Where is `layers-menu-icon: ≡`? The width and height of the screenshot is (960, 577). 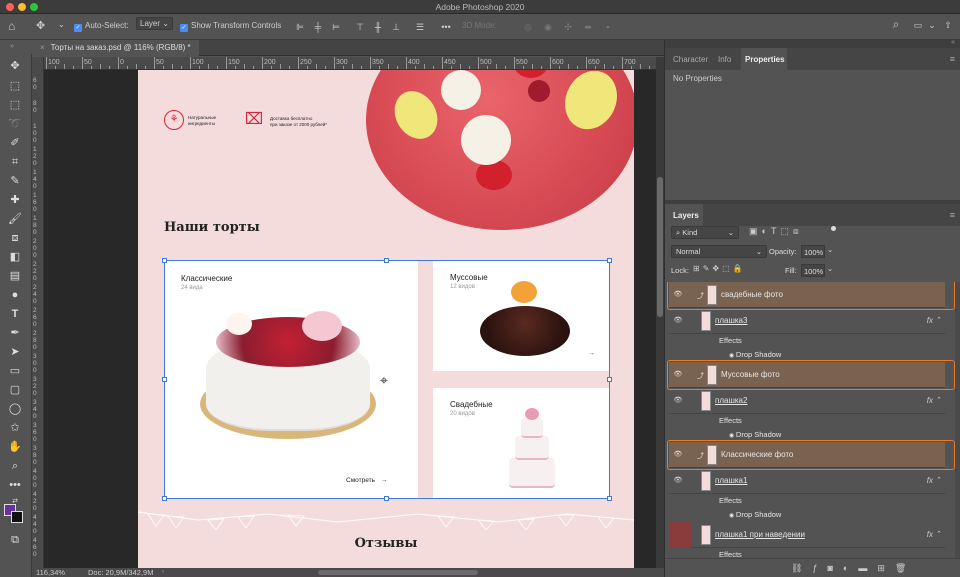 layers-menu-icon: ≡ is located at coordinates (952, 215).